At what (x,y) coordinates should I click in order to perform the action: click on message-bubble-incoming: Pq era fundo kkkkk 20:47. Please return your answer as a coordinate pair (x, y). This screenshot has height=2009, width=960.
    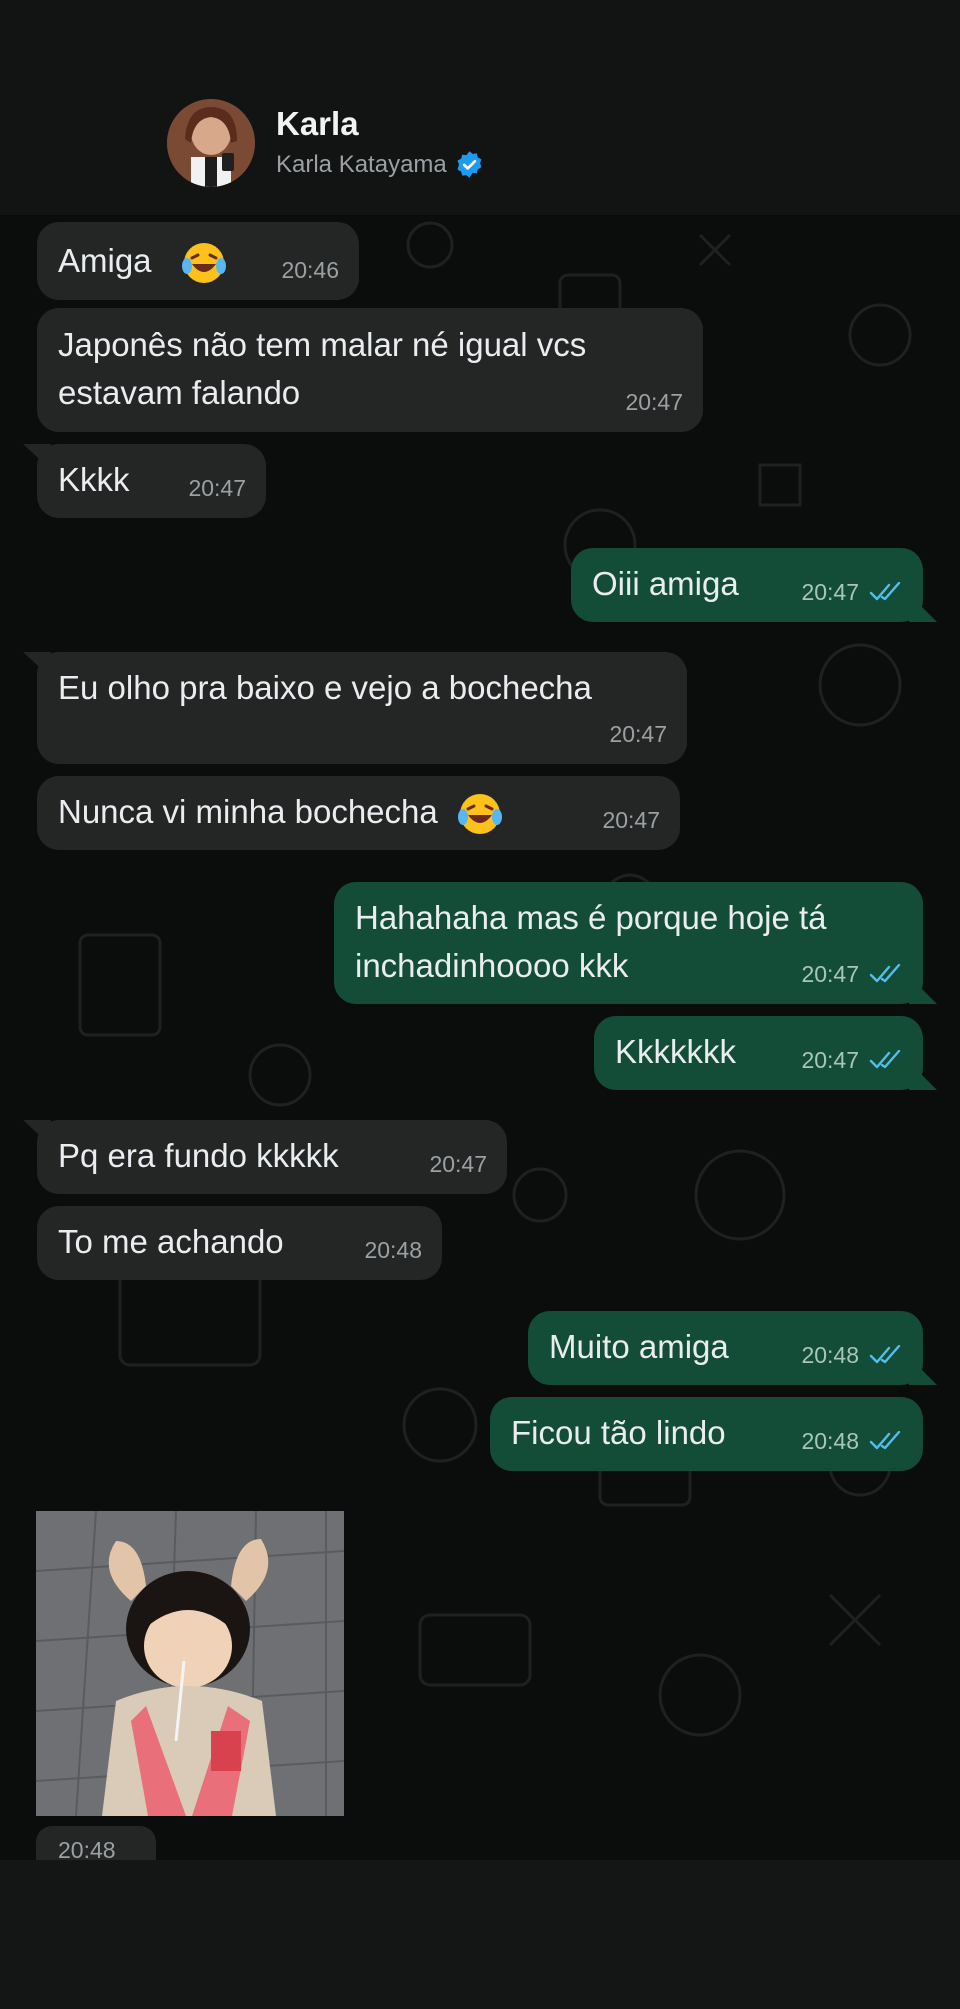
    Looking at the image, I should click on (265, 1157).